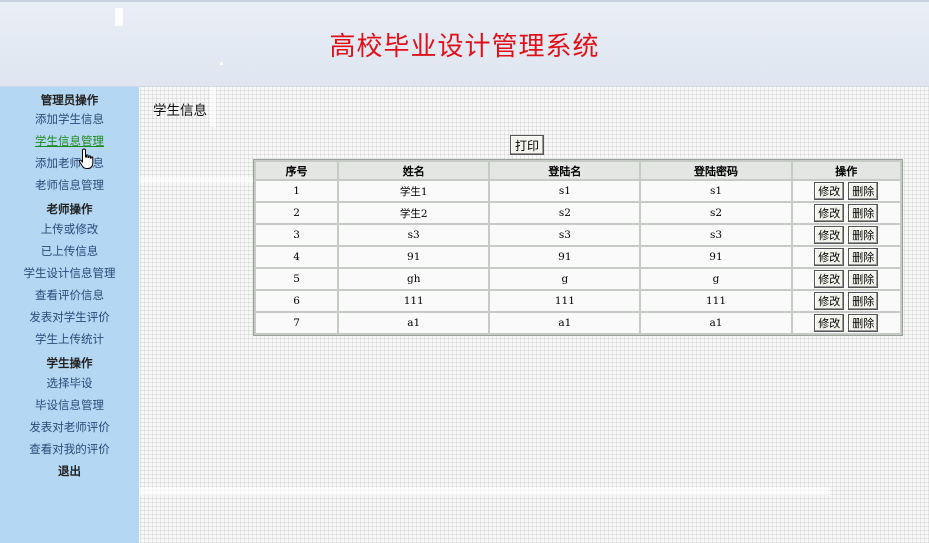 The image size is (929, 543). Describe the element at coordinates (716, 213) in the screenshot. I see `cell-password: s2` at that location.